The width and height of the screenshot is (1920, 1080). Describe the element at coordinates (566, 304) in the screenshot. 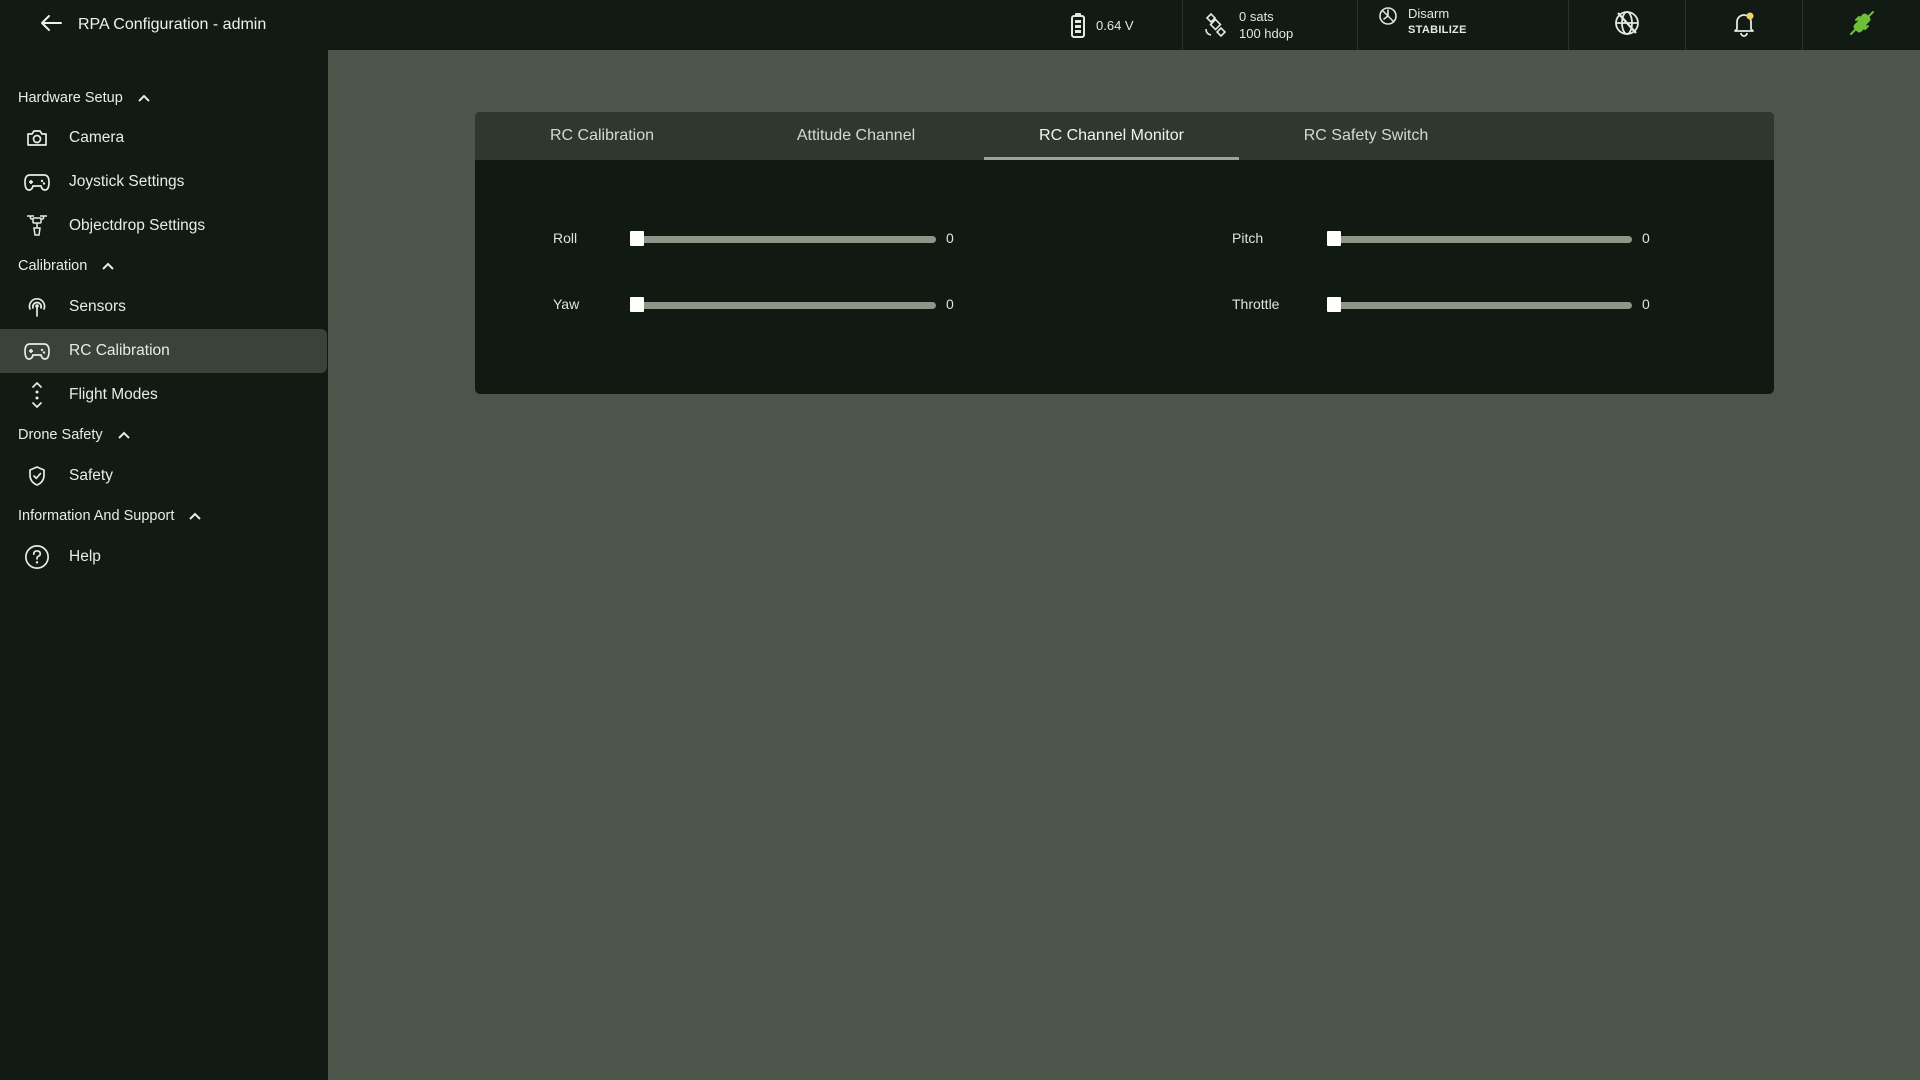

I see `channel-label-yaw: Yaw` at that location.